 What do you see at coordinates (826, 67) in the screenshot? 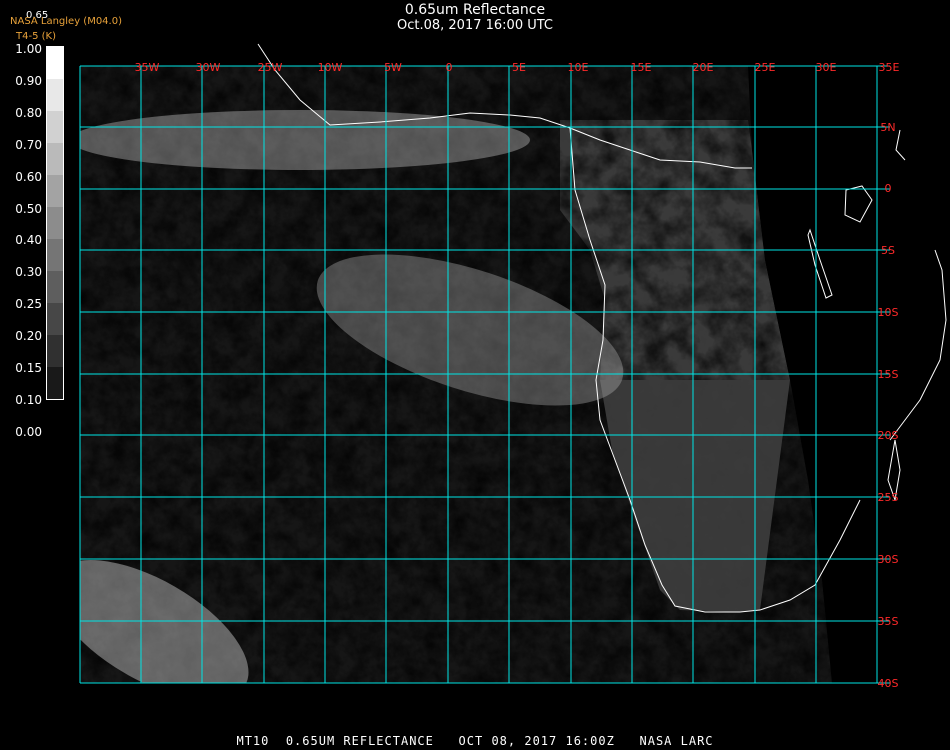
I see `longitude-label: 30E` at bounding box center [826, 67].